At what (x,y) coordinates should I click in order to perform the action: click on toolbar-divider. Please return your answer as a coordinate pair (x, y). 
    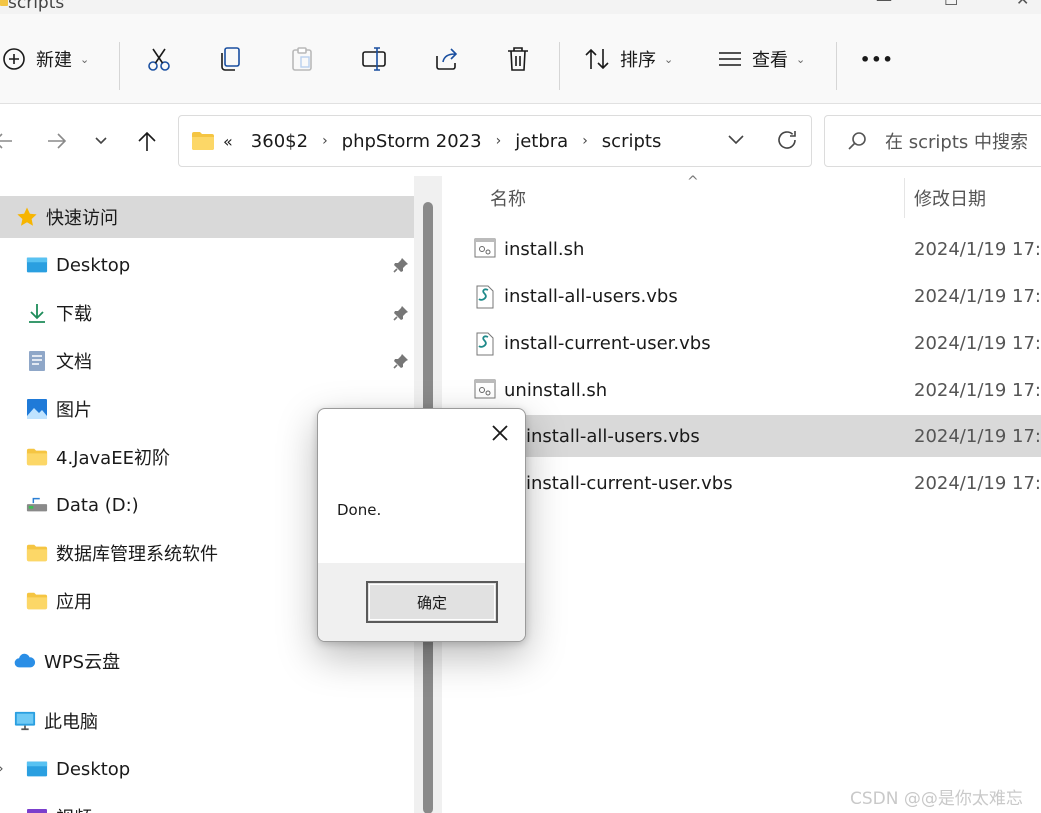
    Looking at the image, I should click on (836, 66).